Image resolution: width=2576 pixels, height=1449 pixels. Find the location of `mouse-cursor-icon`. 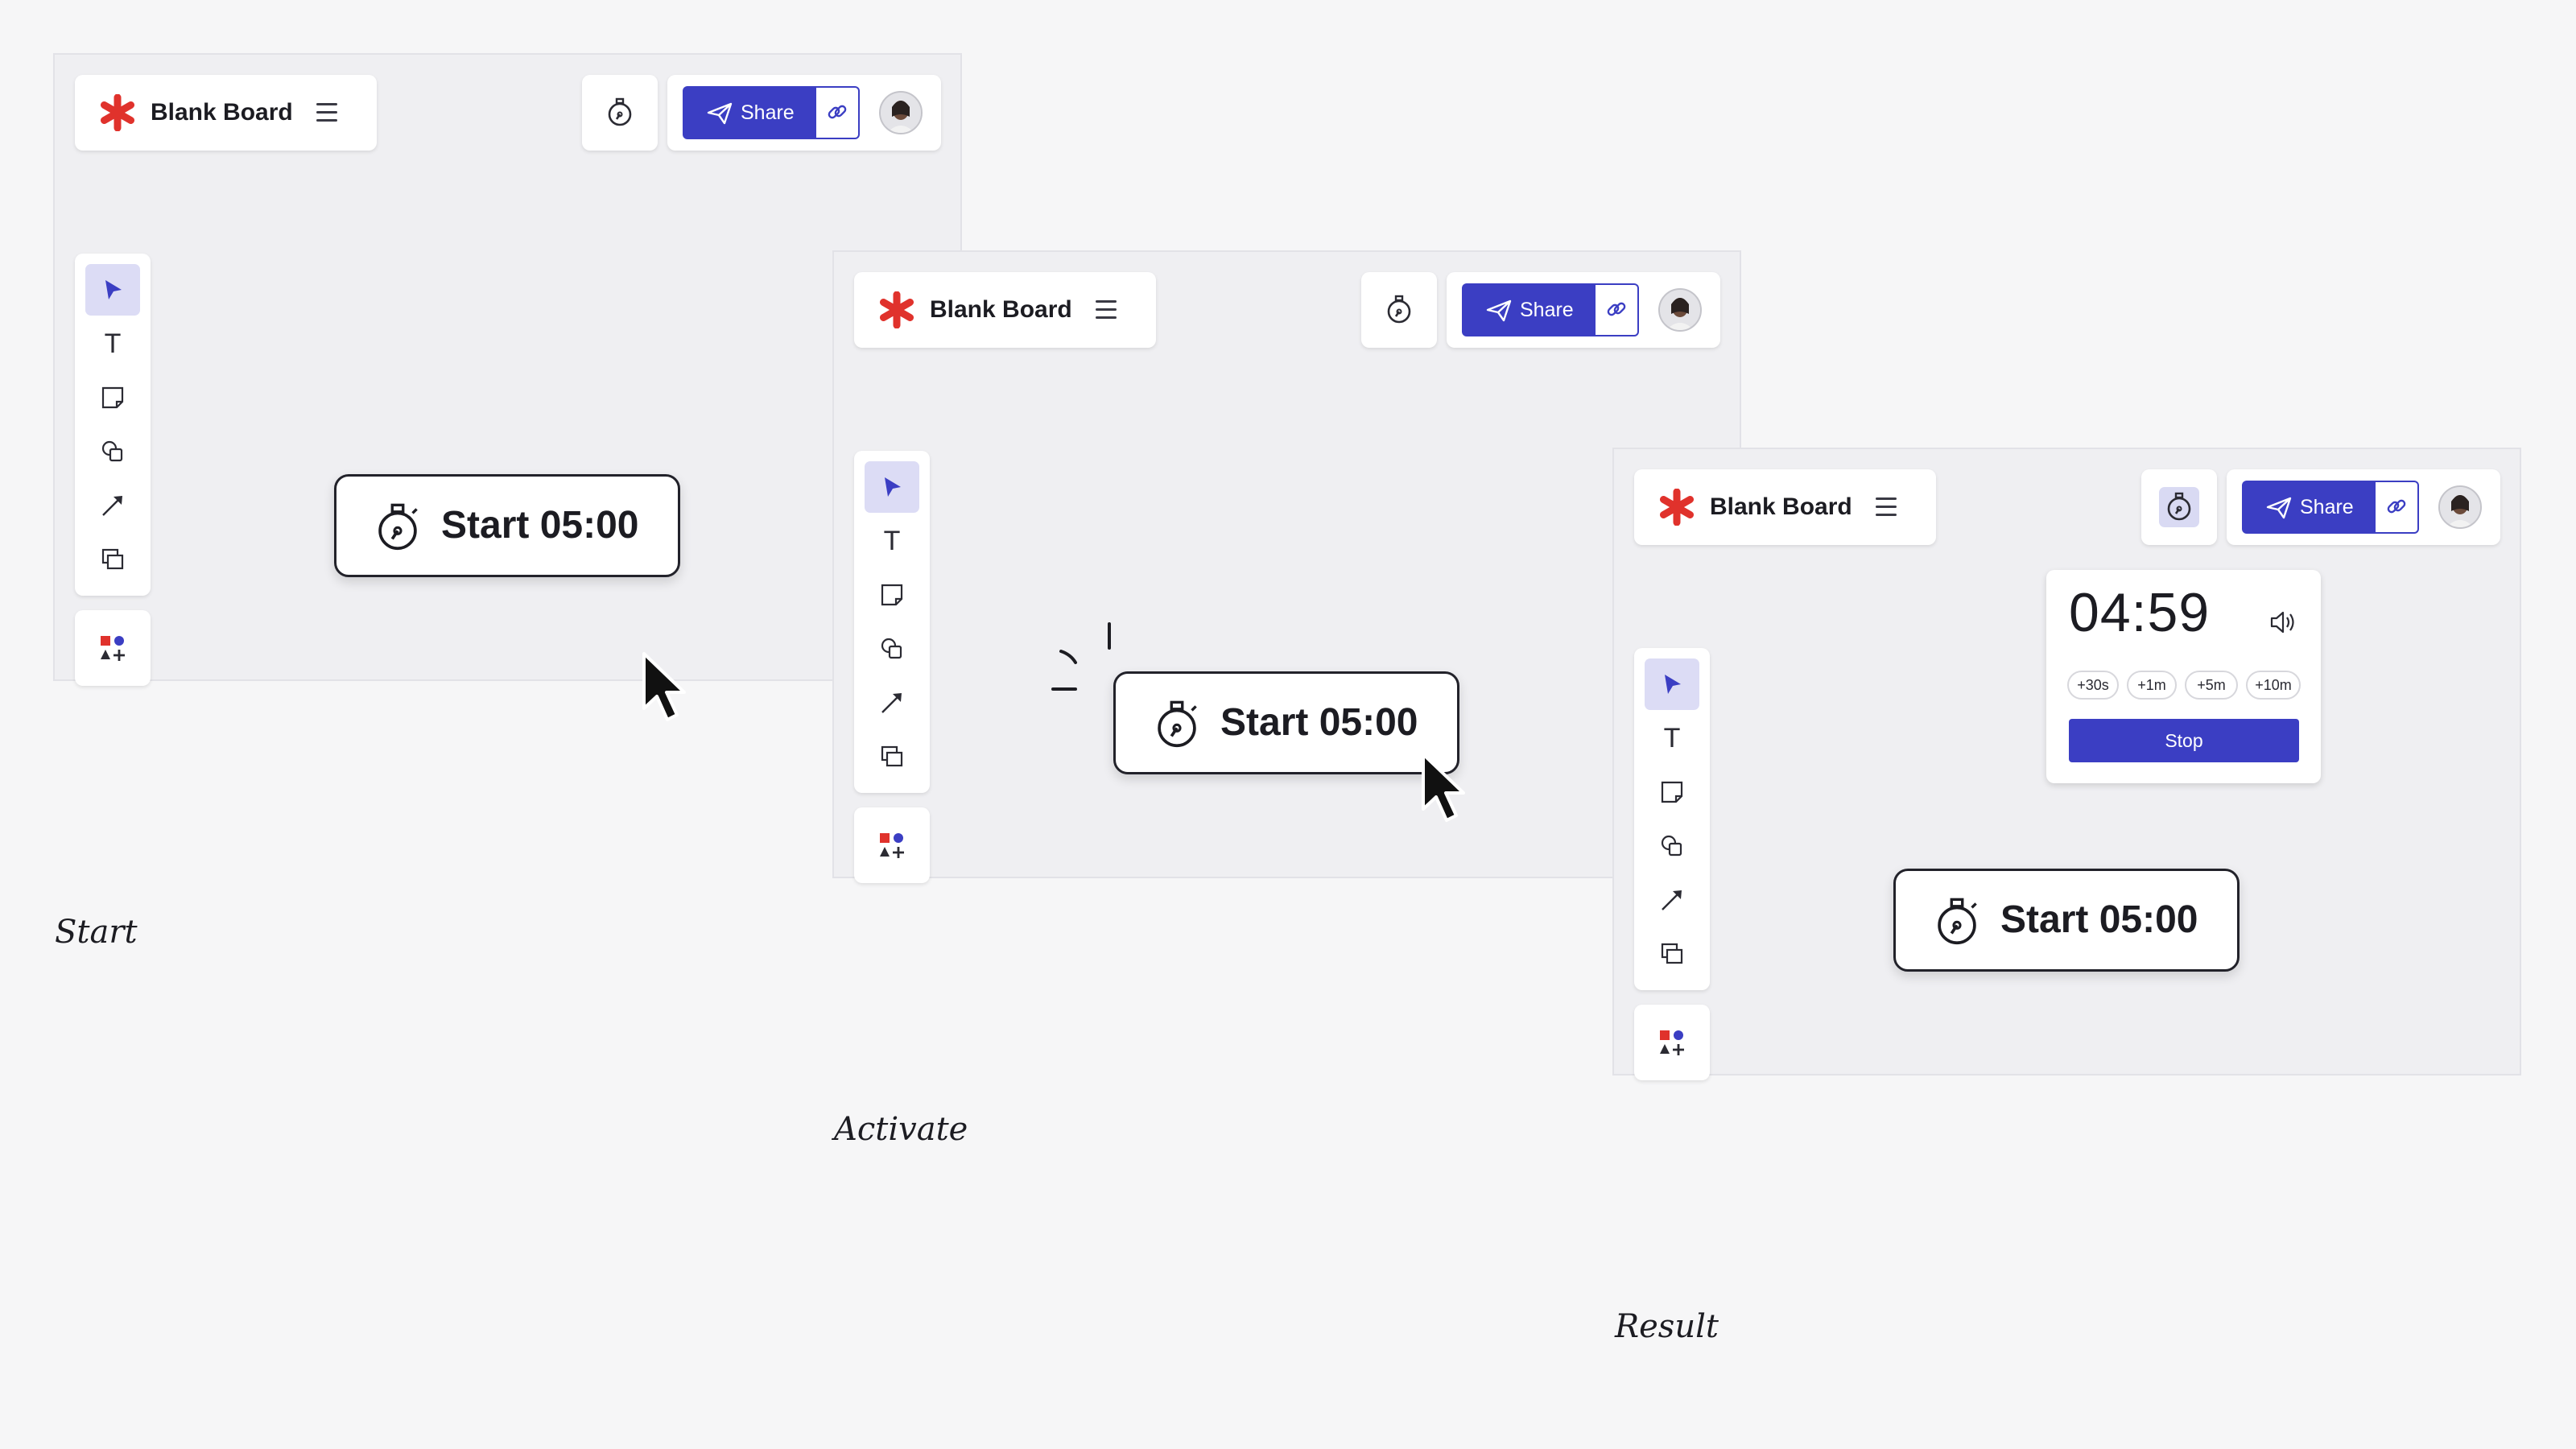

mouse-cursor-icon is located at coordinates (1443, 787).